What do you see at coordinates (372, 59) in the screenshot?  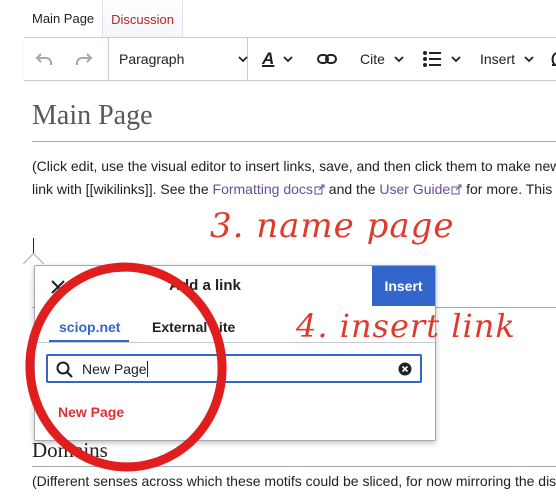 I see `cite-label: Cite` at bounding box center [372, 59].